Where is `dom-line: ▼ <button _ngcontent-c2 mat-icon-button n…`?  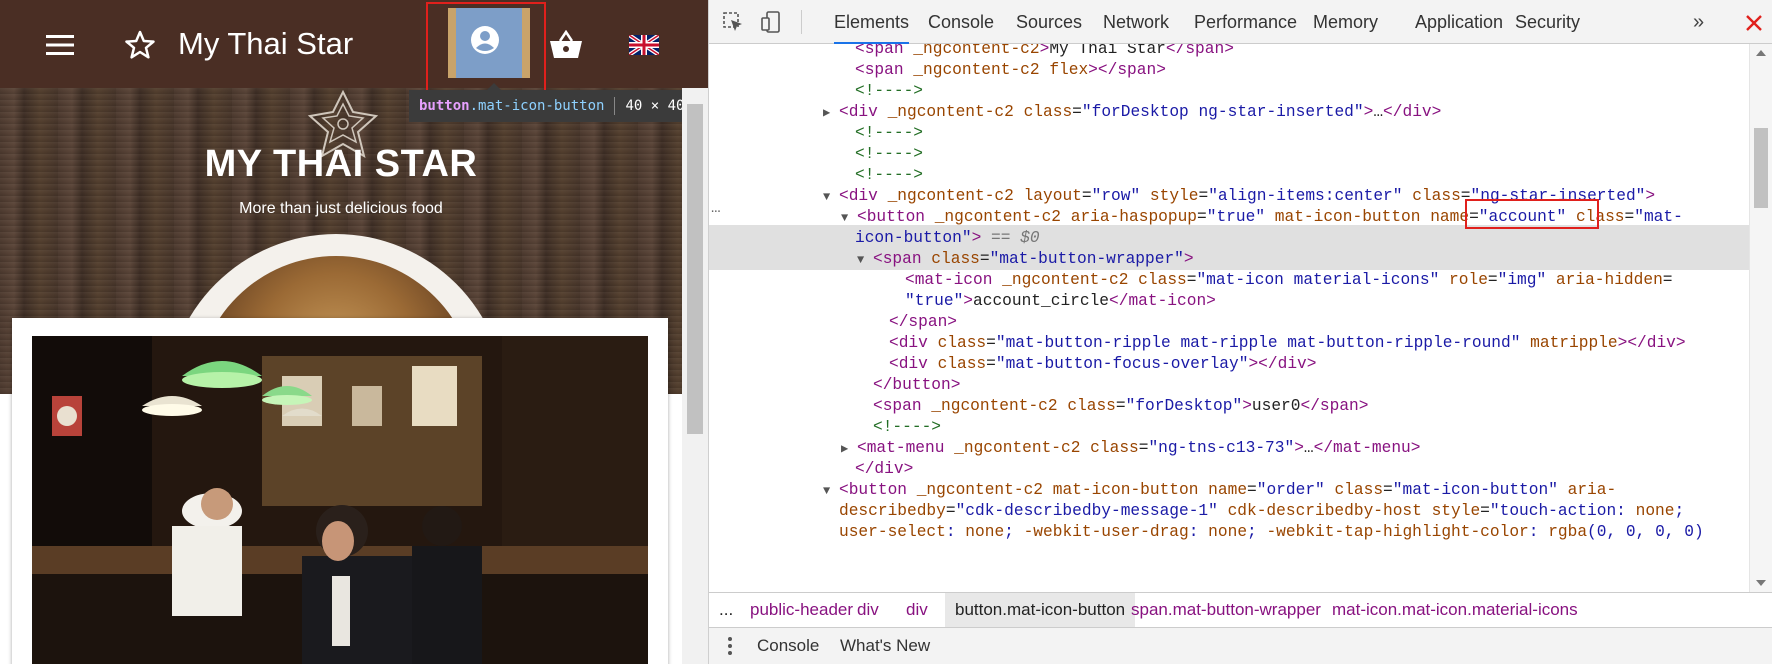
dom-line: ▼ <button _ngcontent-c2 mat-icon-button n… is located at coordinates (1219, 490).